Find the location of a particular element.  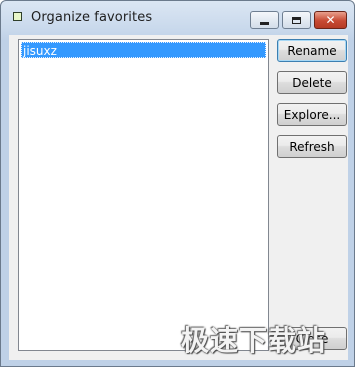

app-icon is located at coordinates (17, 16).